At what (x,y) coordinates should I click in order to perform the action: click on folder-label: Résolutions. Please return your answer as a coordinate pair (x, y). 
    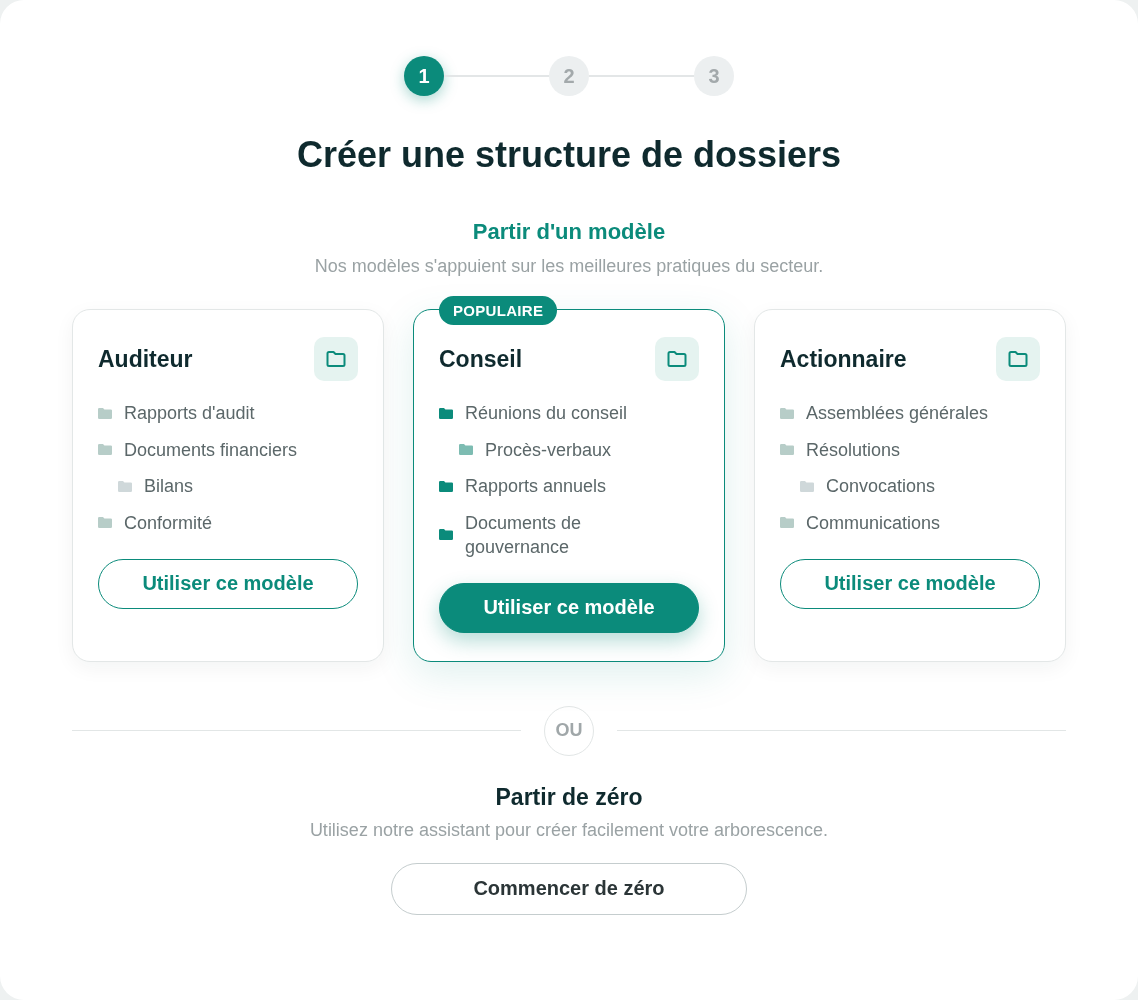
    Looking at the image, I should click on (853, 450).